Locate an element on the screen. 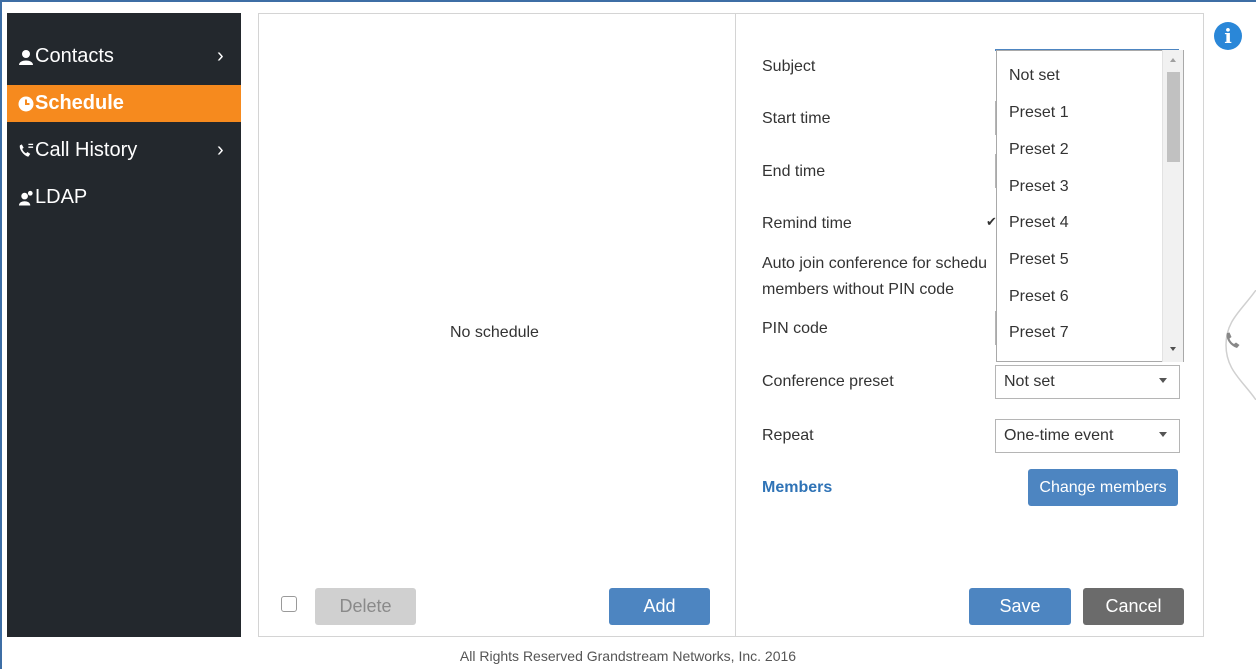 The image size is (1256, 669). ldap-user-icon is located at coordinates (21, 198).